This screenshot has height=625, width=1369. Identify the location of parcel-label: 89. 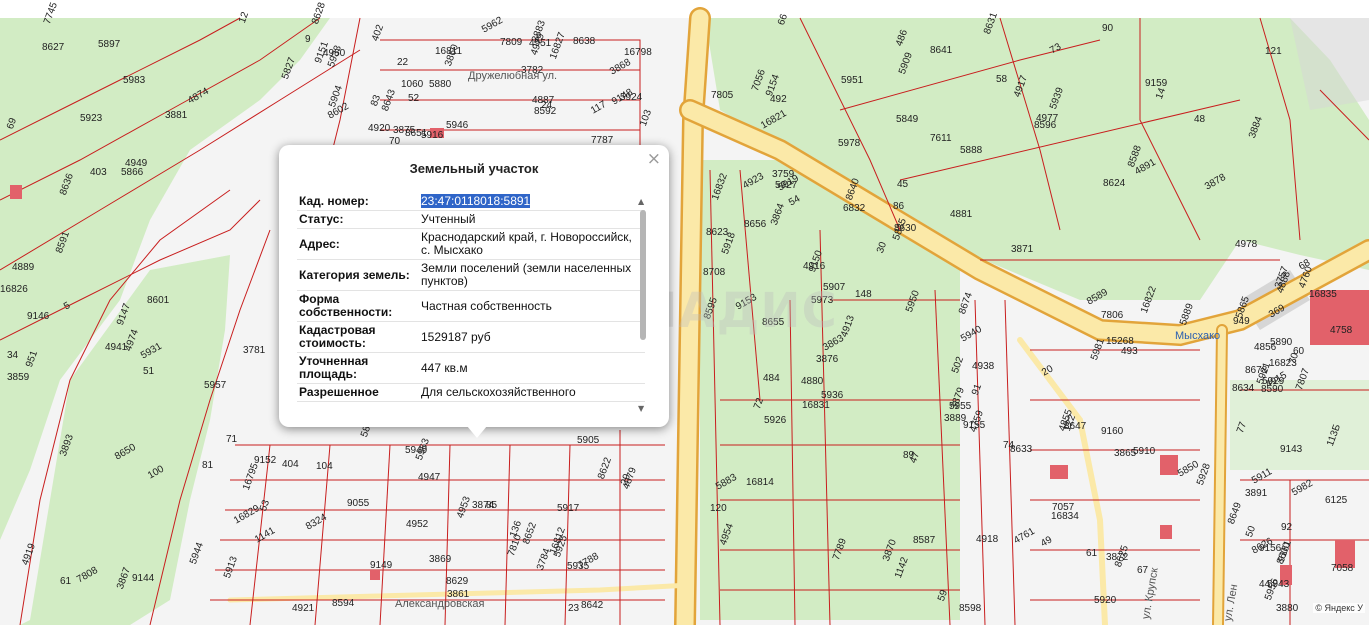
(909, 455).